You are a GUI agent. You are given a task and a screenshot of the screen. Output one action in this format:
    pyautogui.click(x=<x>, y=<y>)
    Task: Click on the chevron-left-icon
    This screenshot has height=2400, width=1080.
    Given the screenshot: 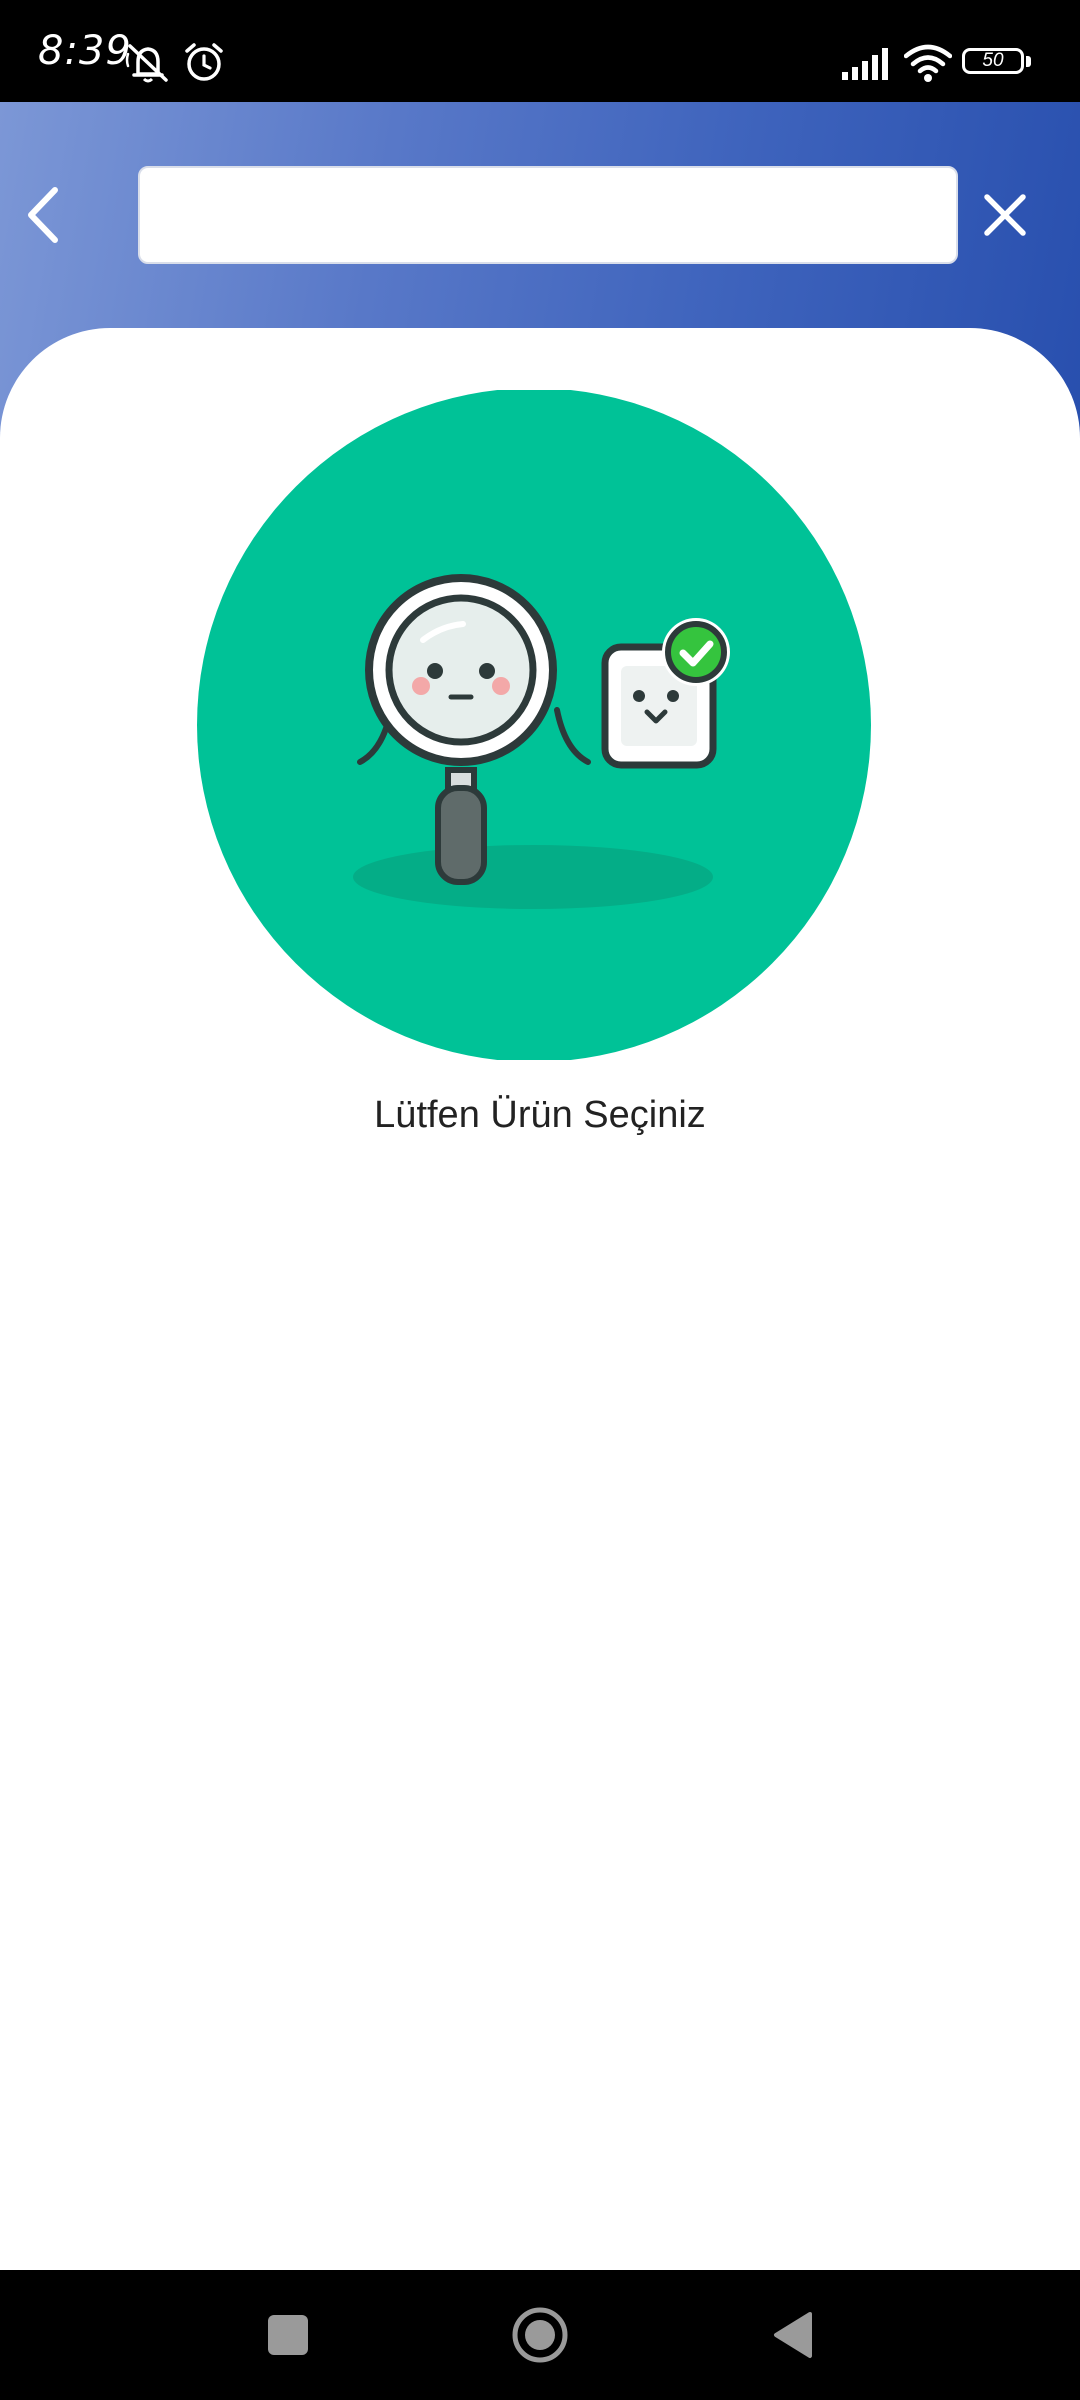 What is the action you would take?
    pyautogui.click(x=43, y=215)
    